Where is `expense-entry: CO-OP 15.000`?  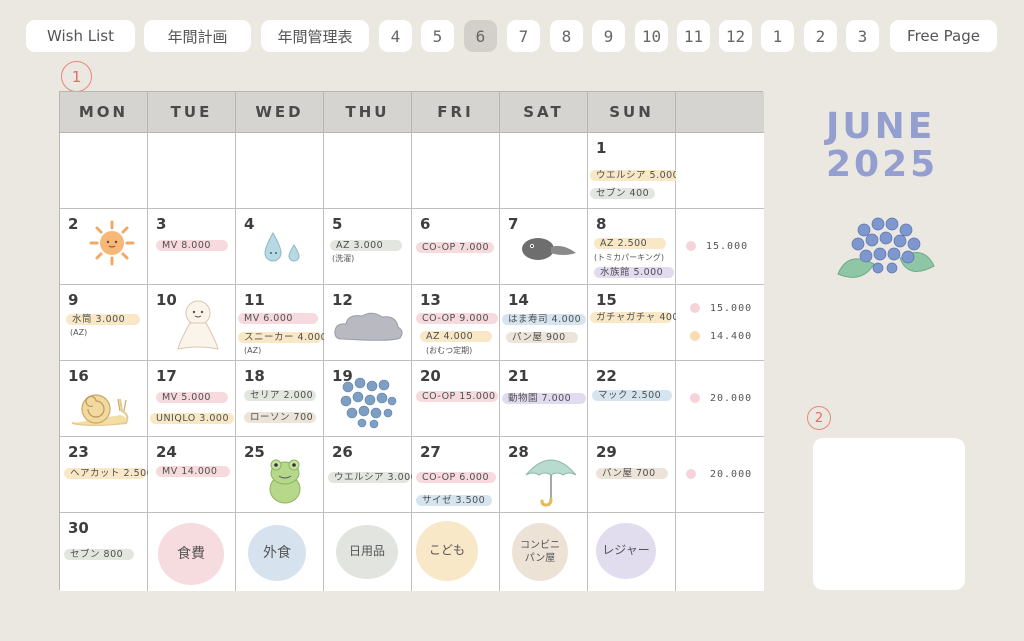 expense-entry: CO-OP 15.000 is located at coordinates (457, 396).